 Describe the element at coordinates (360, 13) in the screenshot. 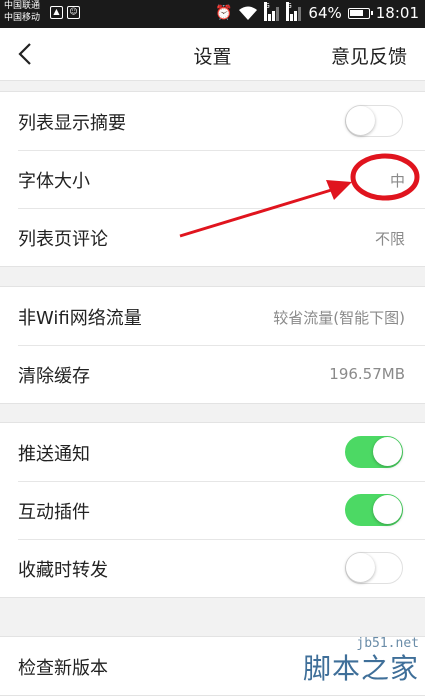

I see `battery-icon` at that location.